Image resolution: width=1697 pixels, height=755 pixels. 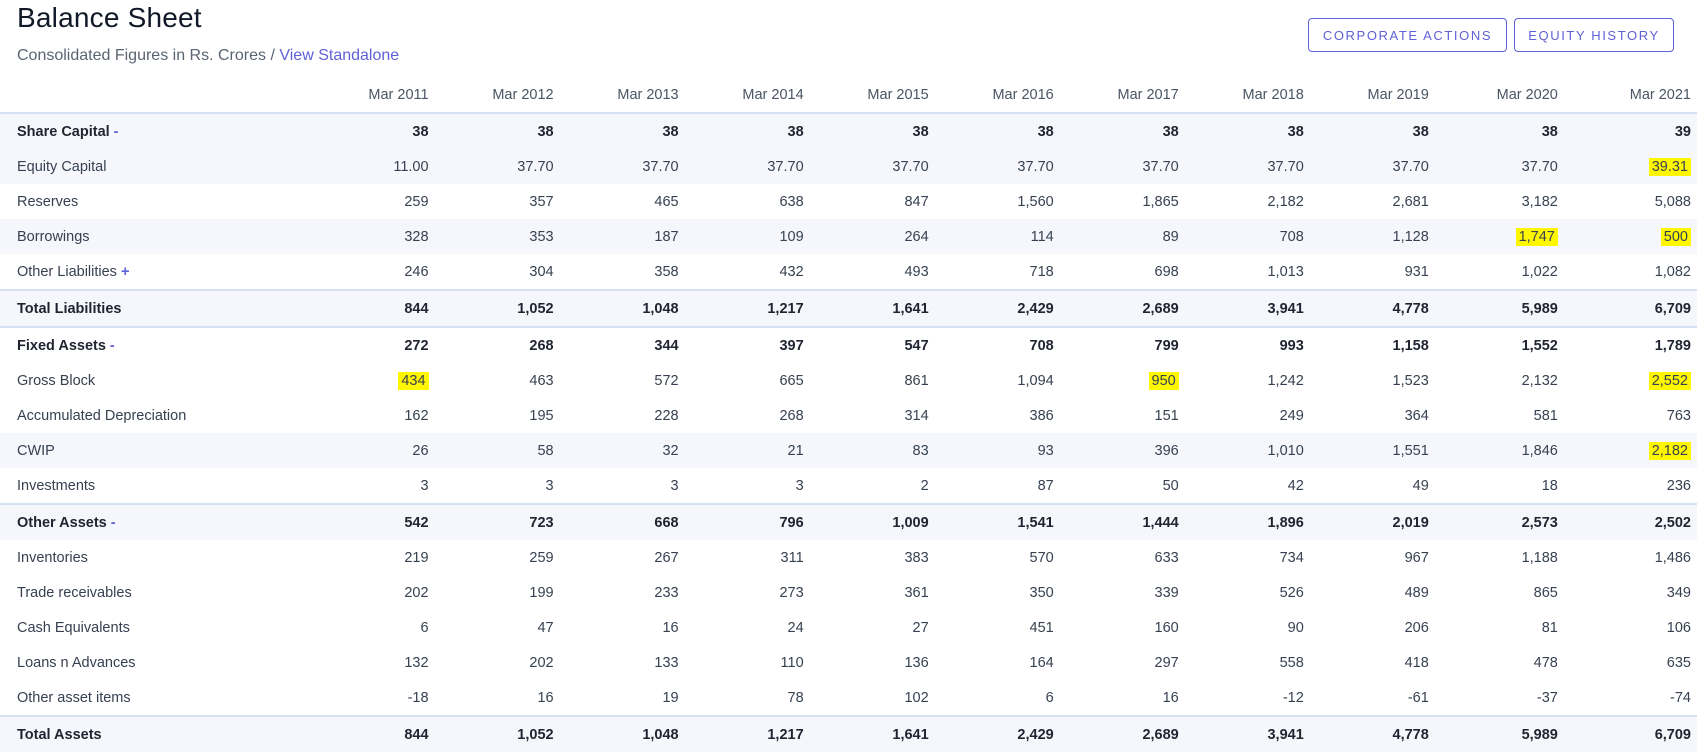 What do you see at coordinates (622, 592) in the screenshot?
I see `value-cell: 233` at bounding box center [622, 592].